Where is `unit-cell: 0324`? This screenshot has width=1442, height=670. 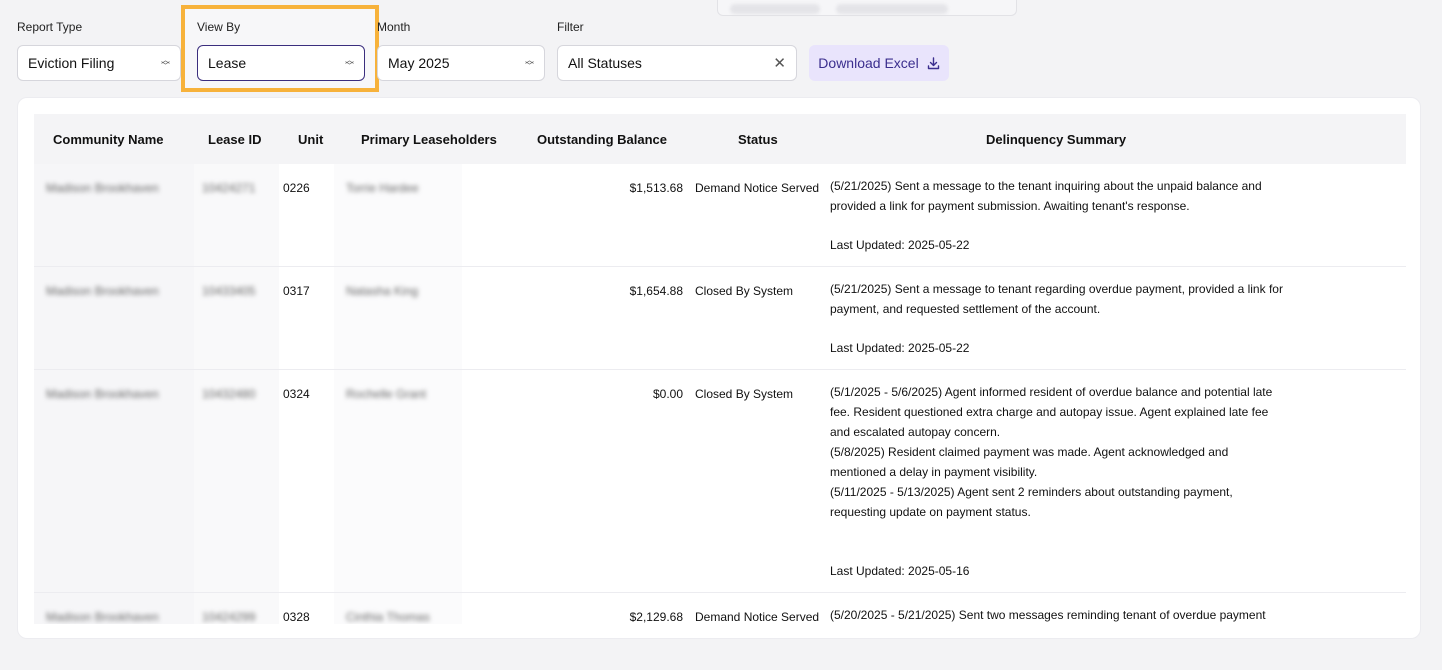
unit-cell: 0324 is located at coordinates (296, 394).